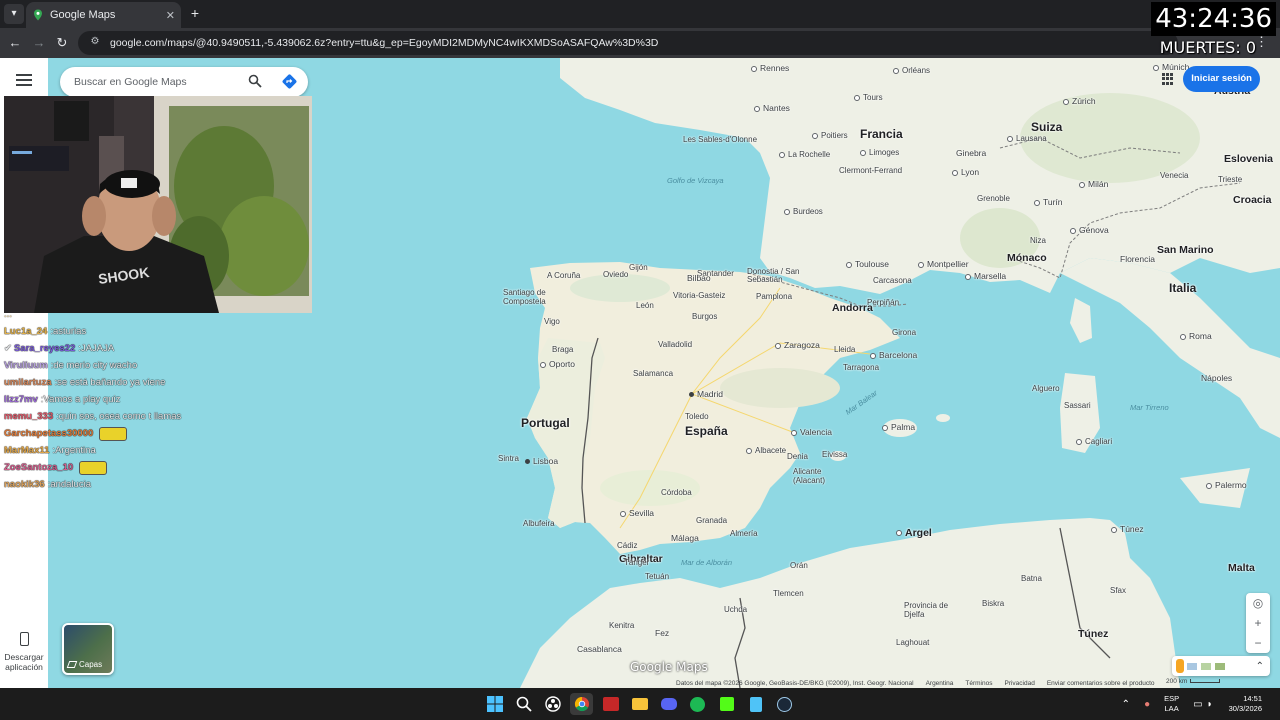 Image resolution: width=1280 pixels, height=720 pixels. I want to click on map-city-santiago: Santiago de Compostela, so click(530, 297).